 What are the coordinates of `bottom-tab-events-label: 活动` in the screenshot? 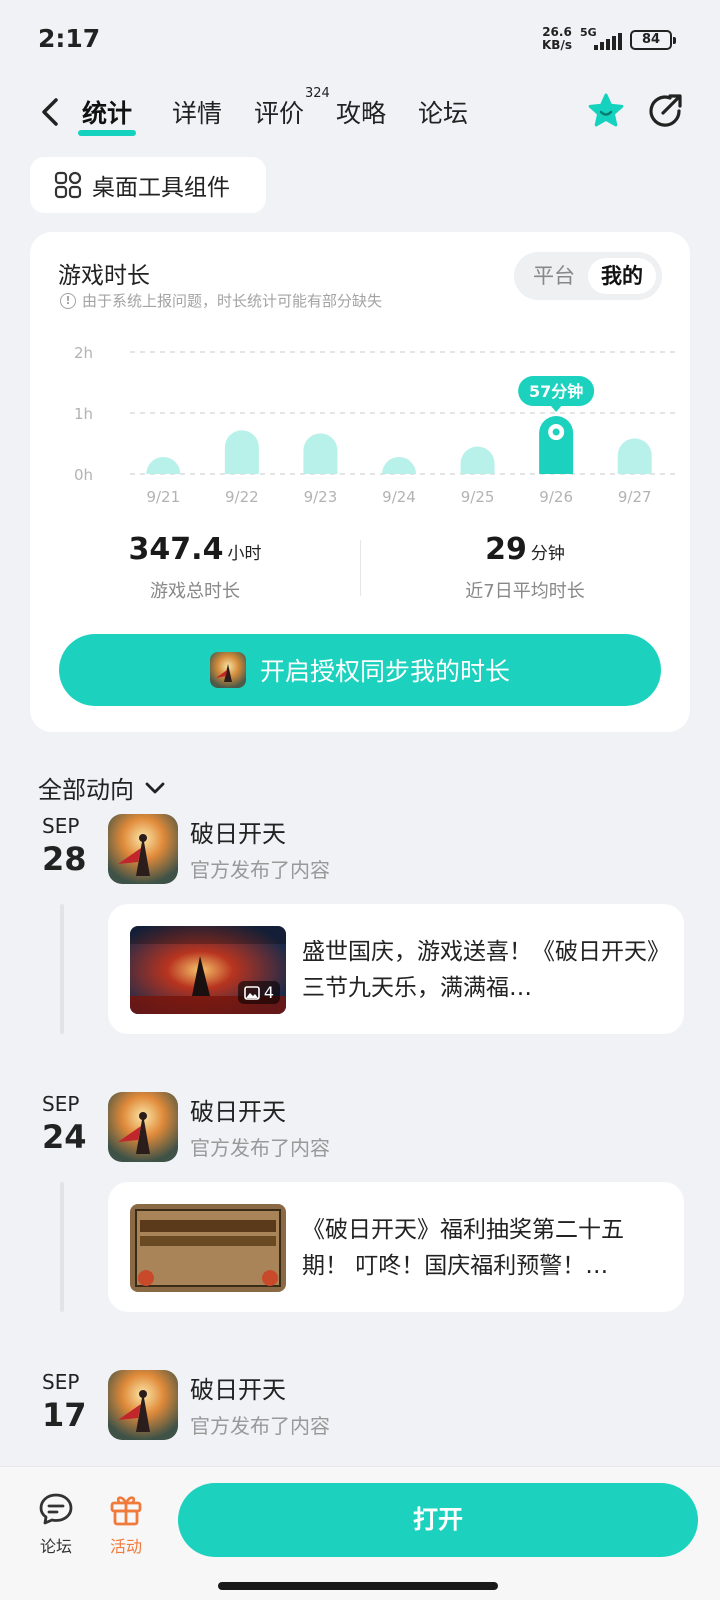 It's located at (125, 1546).